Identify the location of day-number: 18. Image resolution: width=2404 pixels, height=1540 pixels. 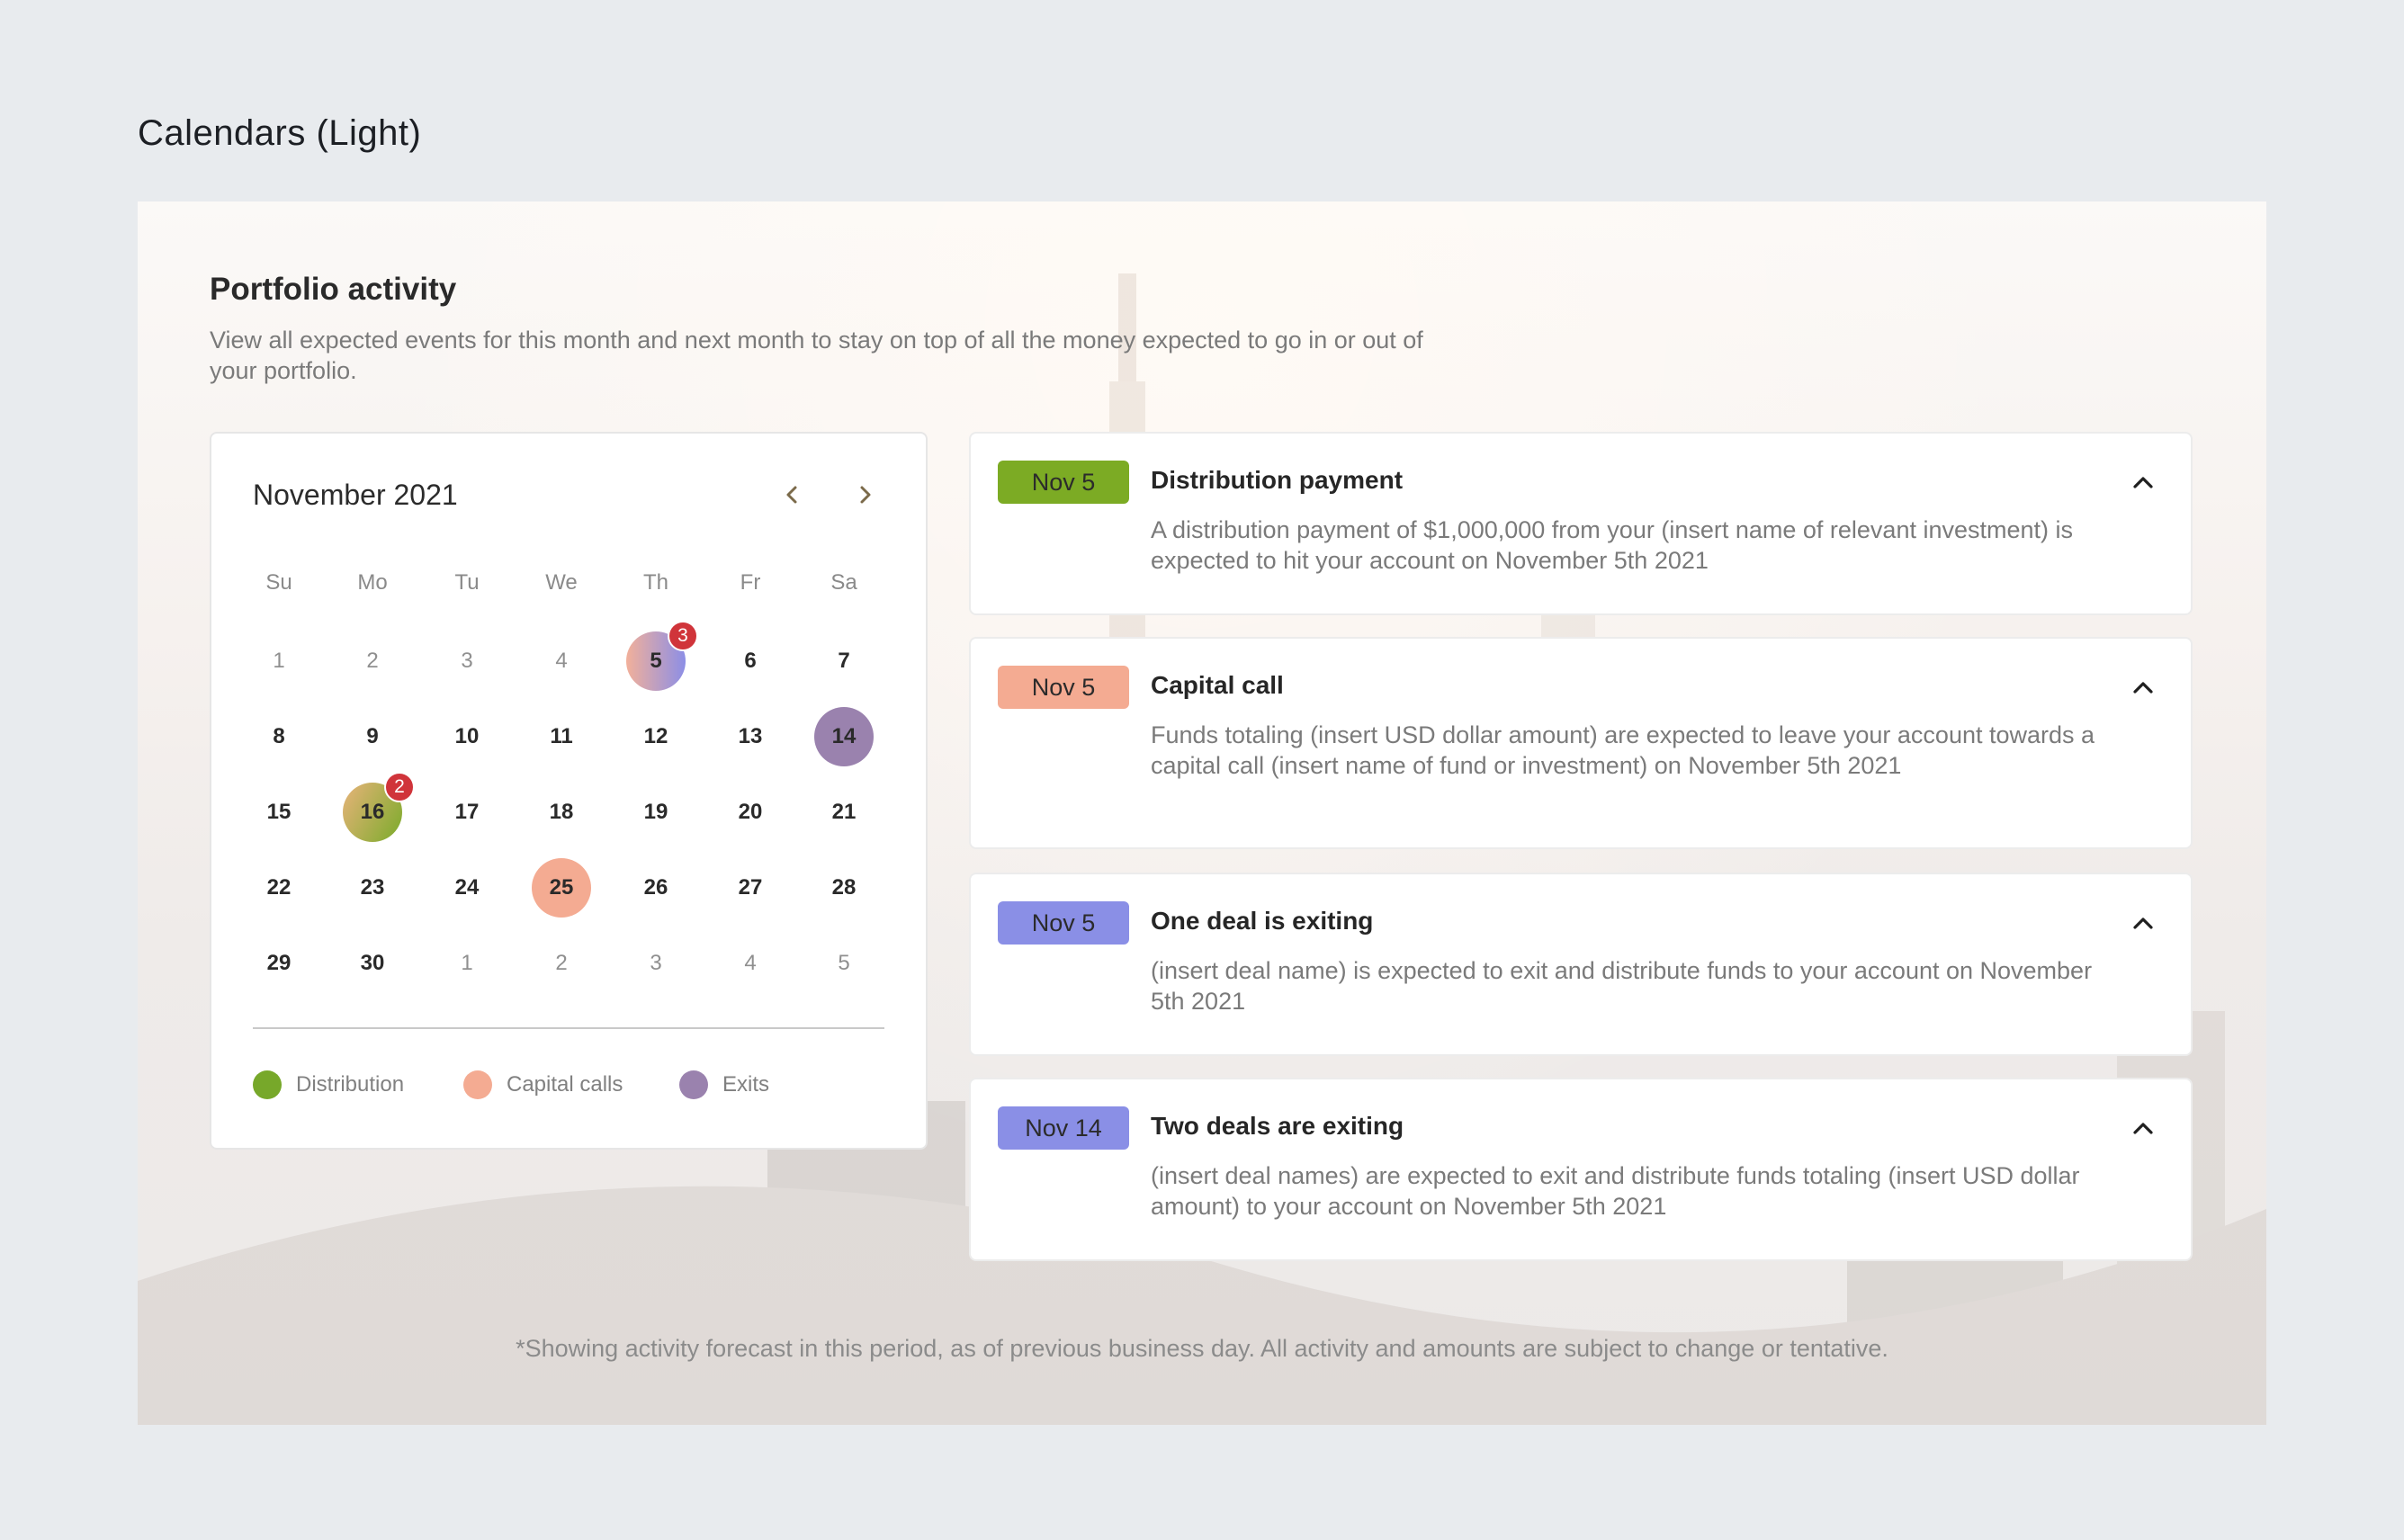
(561, 812).